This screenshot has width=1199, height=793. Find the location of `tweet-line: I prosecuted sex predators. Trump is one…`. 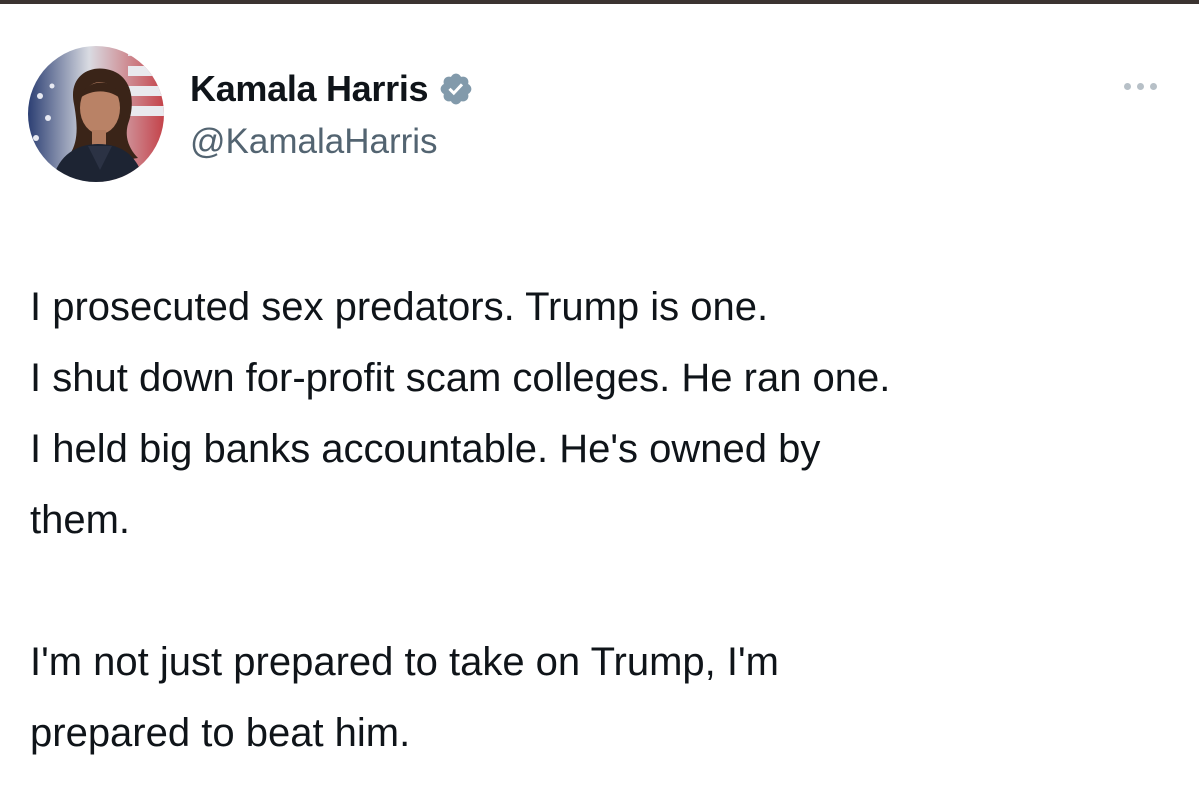

tweet-line: I prosecuted sex predators. Trump is one… is located at coordinates (399, 307).